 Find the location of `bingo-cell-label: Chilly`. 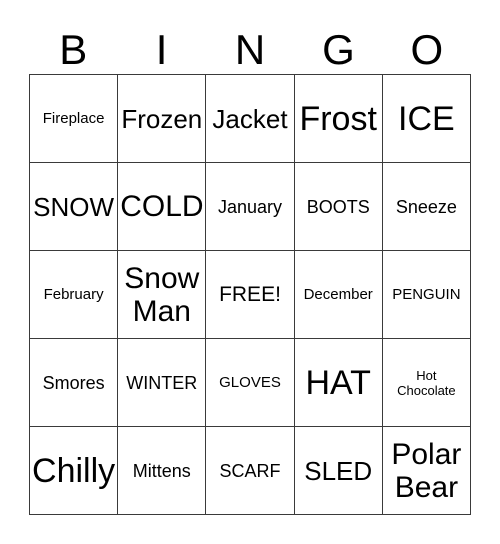

bingo-cell-label: Chilly is located at coordinates (74, 470).